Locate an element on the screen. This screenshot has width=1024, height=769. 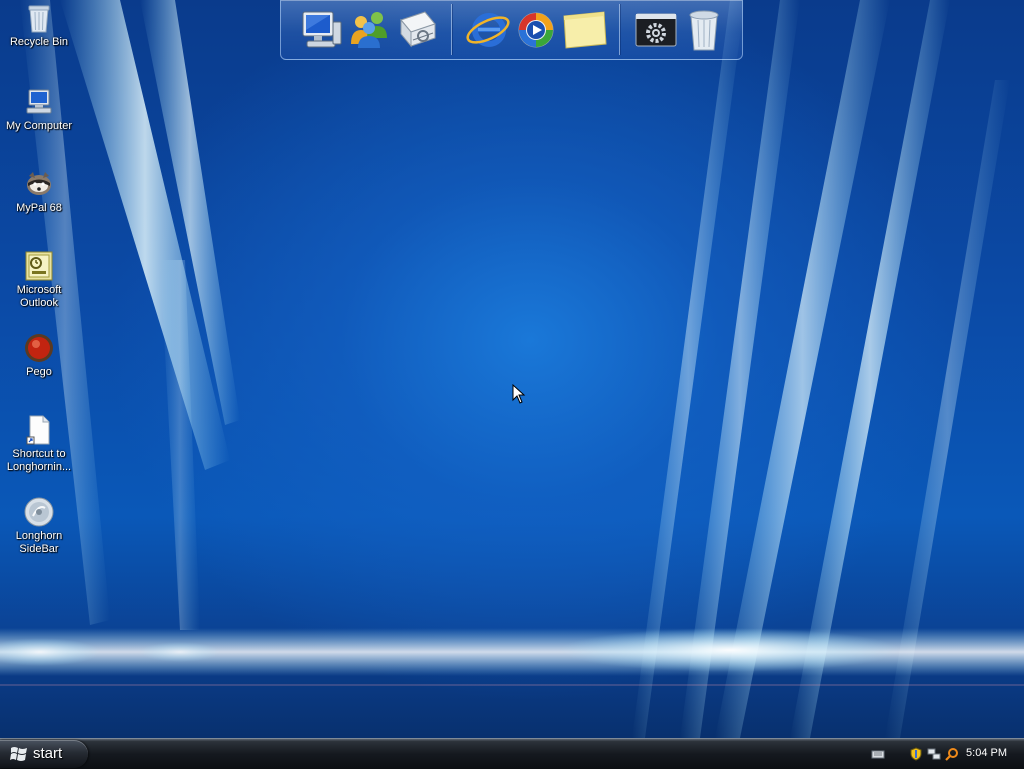
taskbar: start 5:04 PM is located at coordinates (512, 753).